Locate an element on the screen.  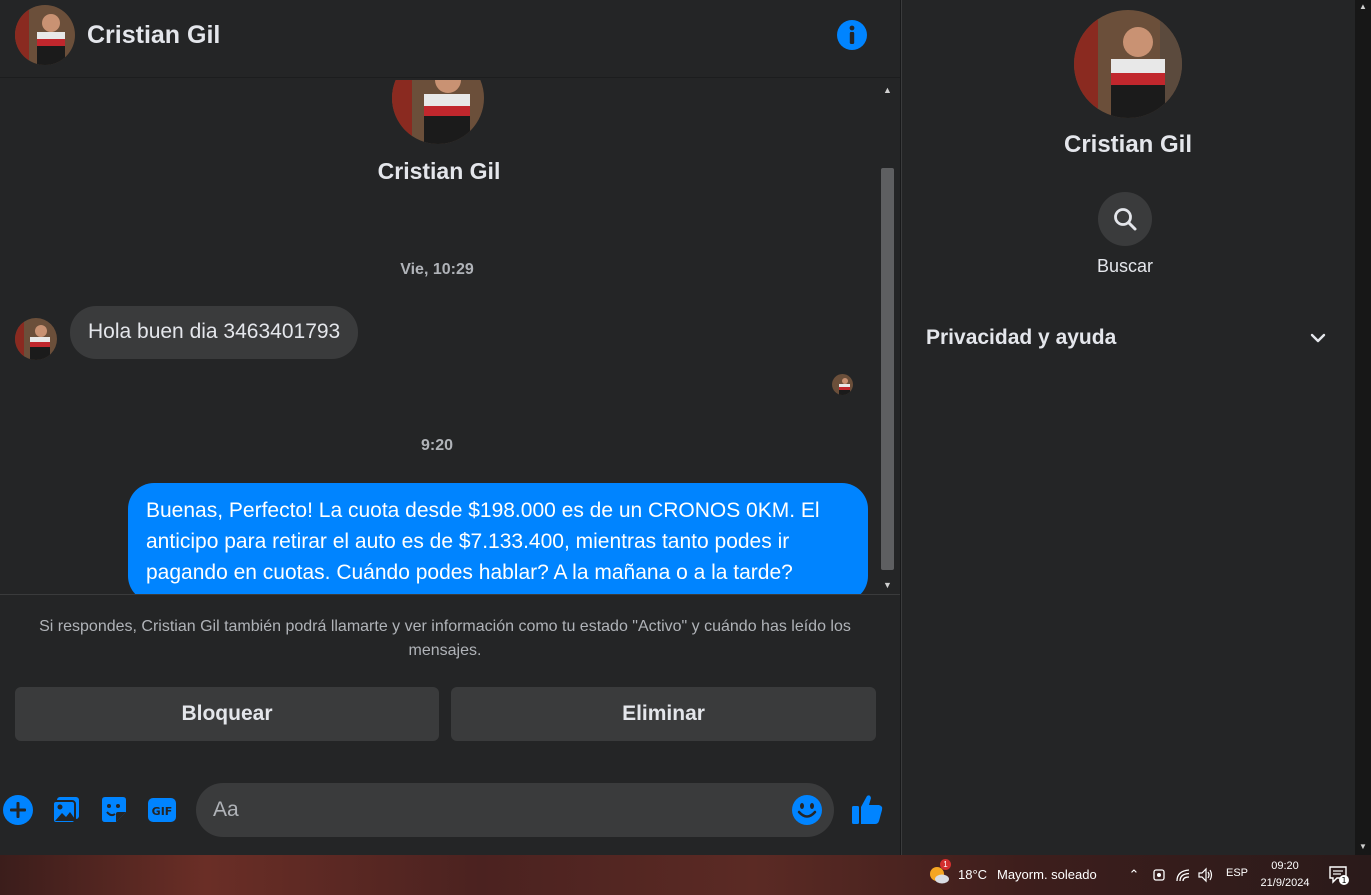
volume-icon is located at coordinates (1205, 875).